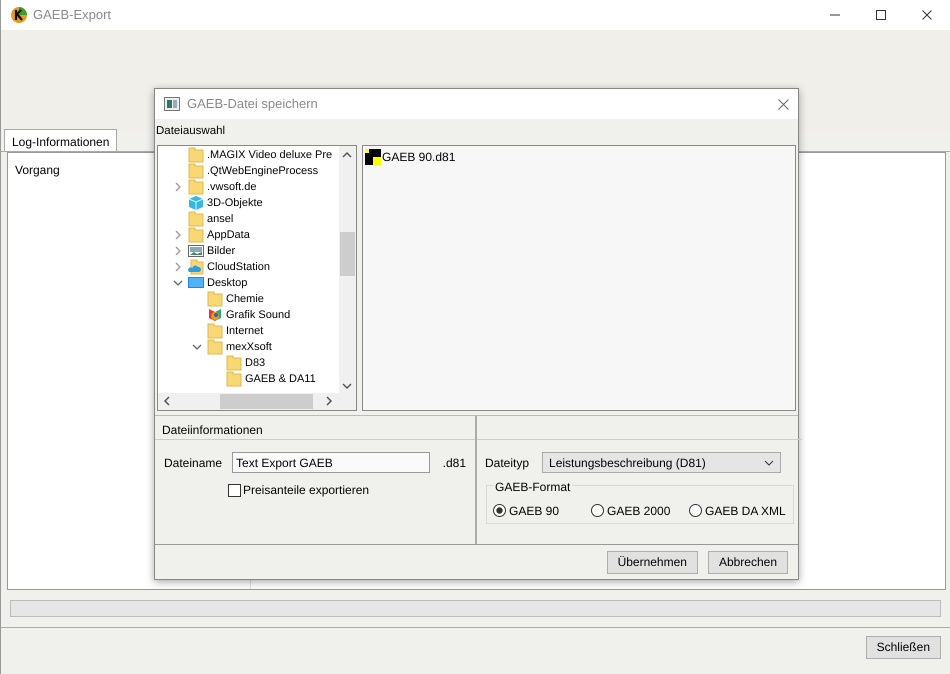  What do you see at coordinates (19, 15) in the screenshot?
I see `app-logo-icon` at bounding box center [19, 15].